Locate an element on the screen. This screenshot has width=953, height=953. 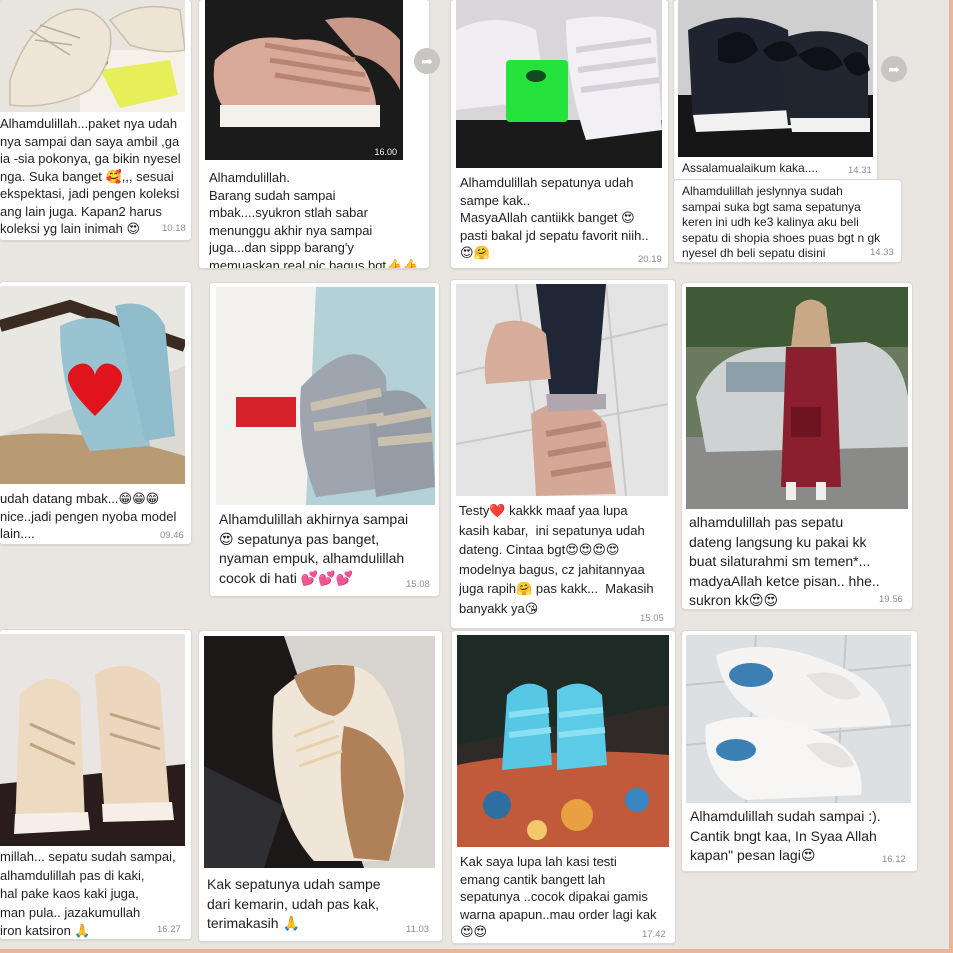
light-blue-shoe-photo is located at coordinates (563, 741).